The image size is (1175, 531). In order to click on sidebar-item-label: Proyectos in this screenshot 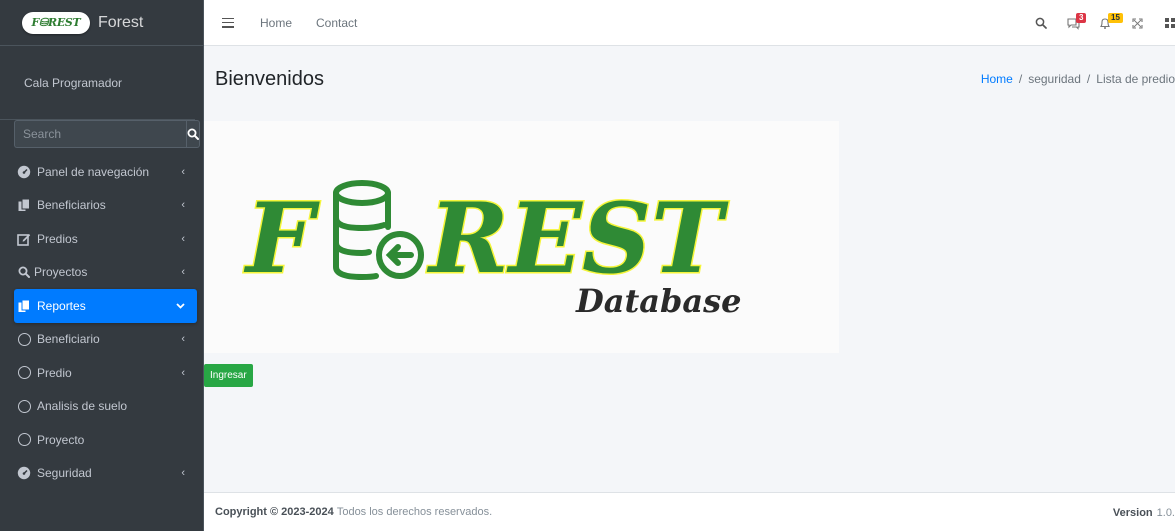, I will do `click(61, 272)`.